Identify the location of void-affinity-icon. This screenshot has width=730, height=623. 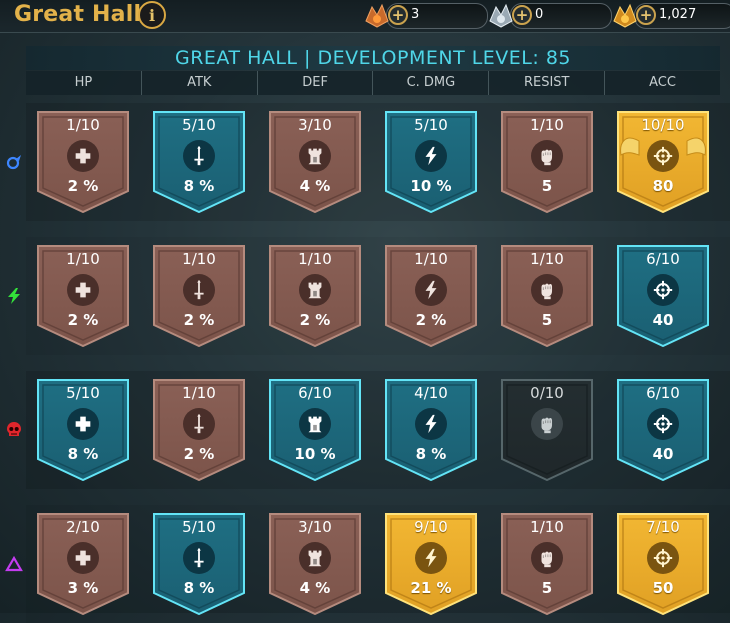
(14, 564).